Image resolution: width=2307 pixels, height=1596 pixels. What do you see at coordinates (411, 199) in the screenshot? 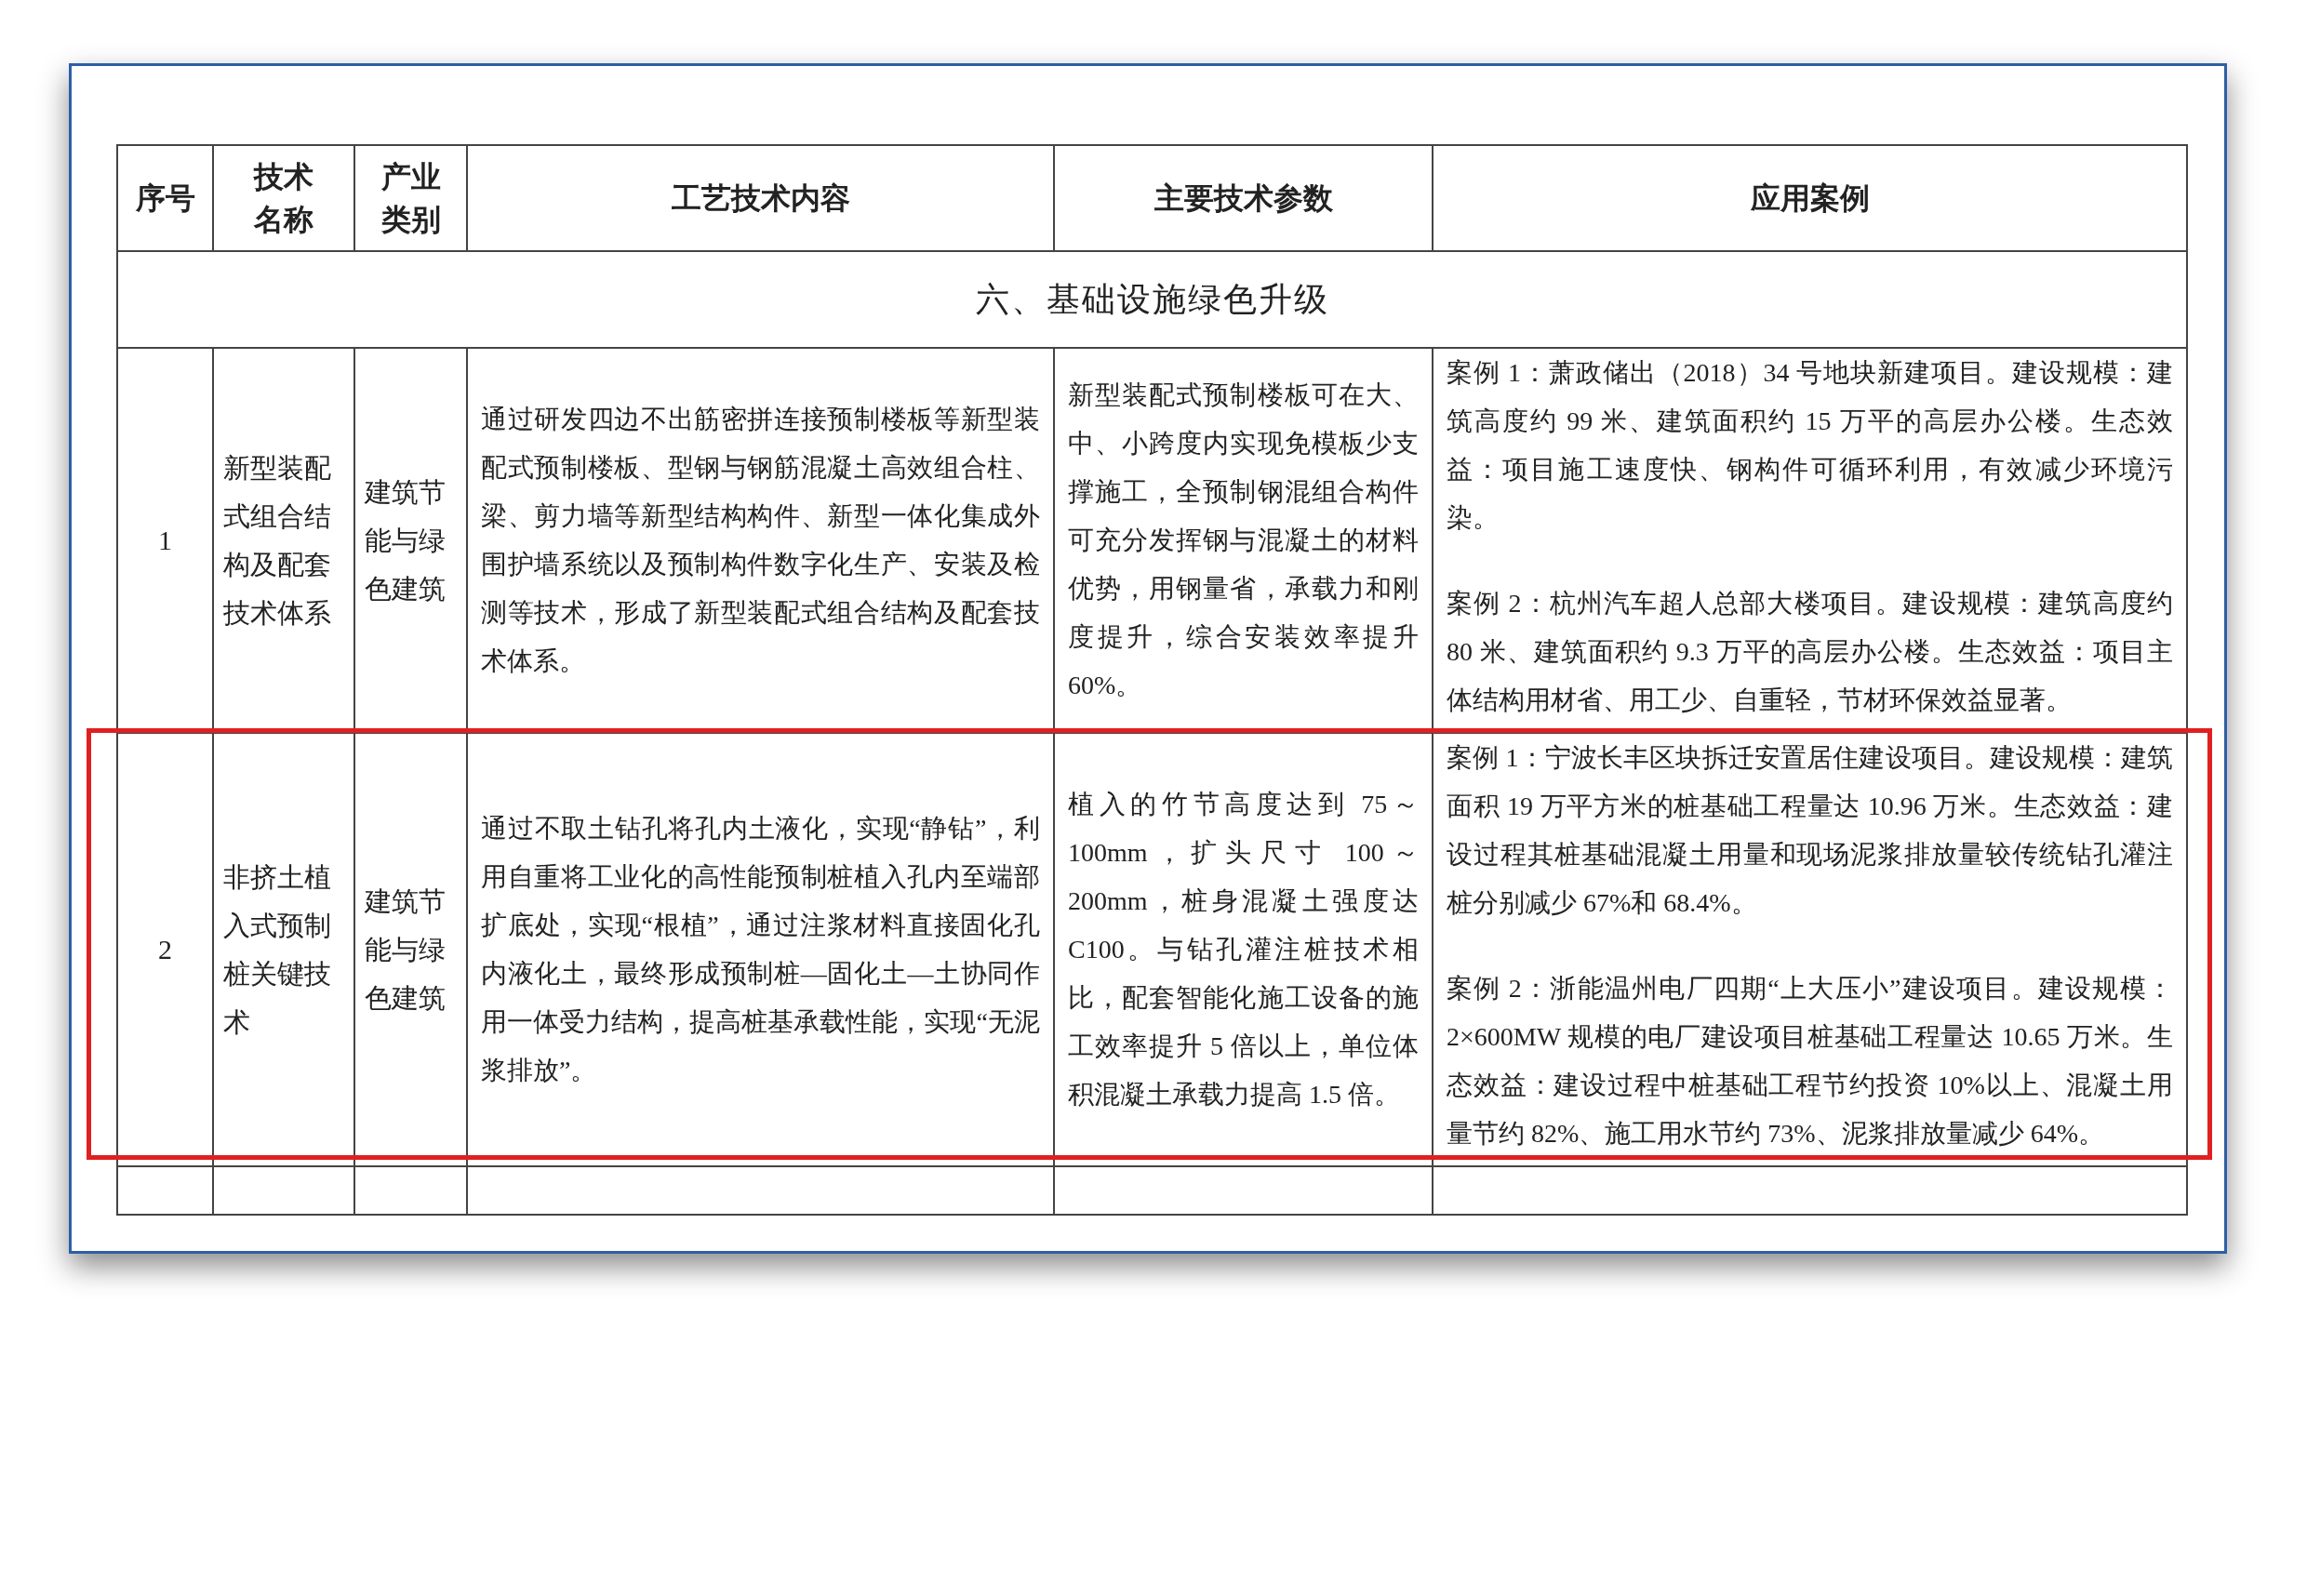
I see `column-header: 产业类别` at bounding box center [411, 199].